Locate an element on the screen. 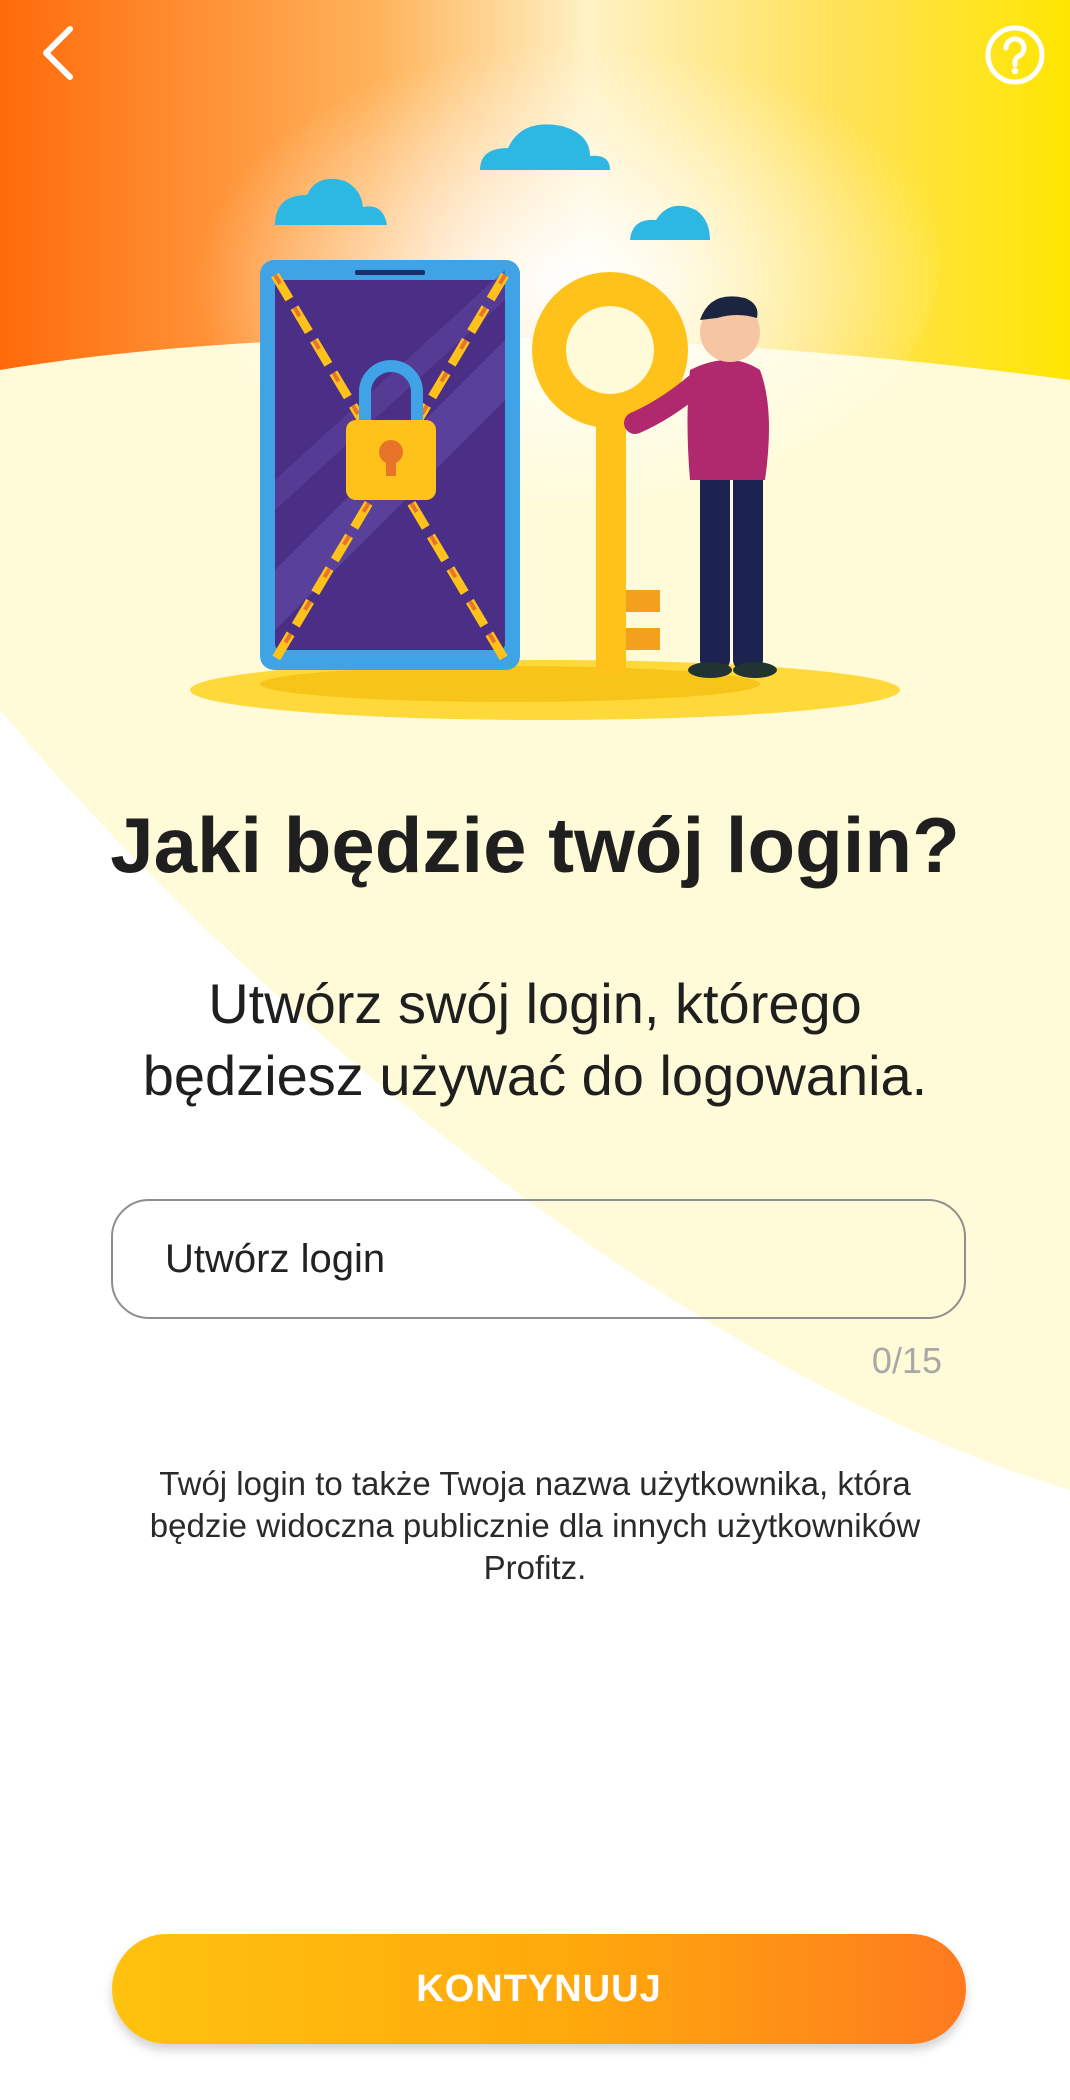 The height and width of the screenshot is (2100, 1070). login-field is located at coordinates (538, 1259).